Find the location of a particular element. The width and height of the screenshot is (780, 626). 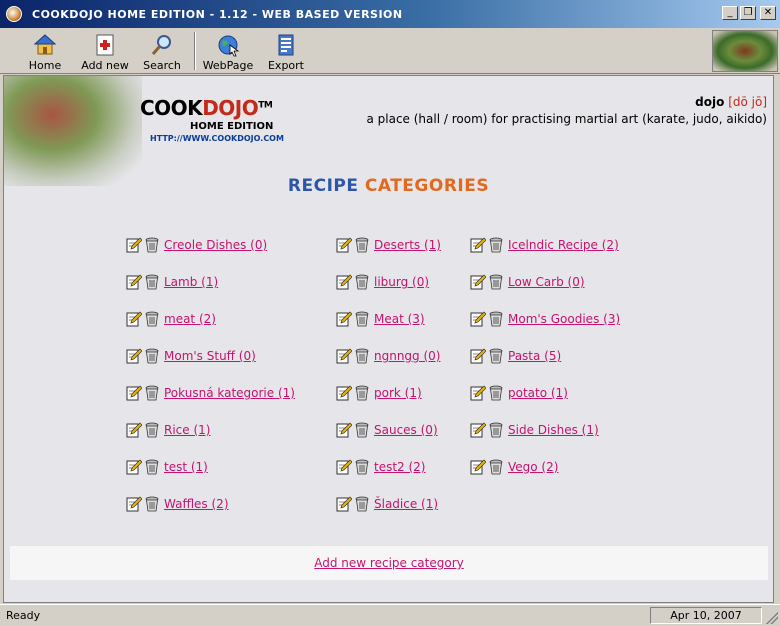

category-link: Sauces (0) is located at coordinates (406, 430).